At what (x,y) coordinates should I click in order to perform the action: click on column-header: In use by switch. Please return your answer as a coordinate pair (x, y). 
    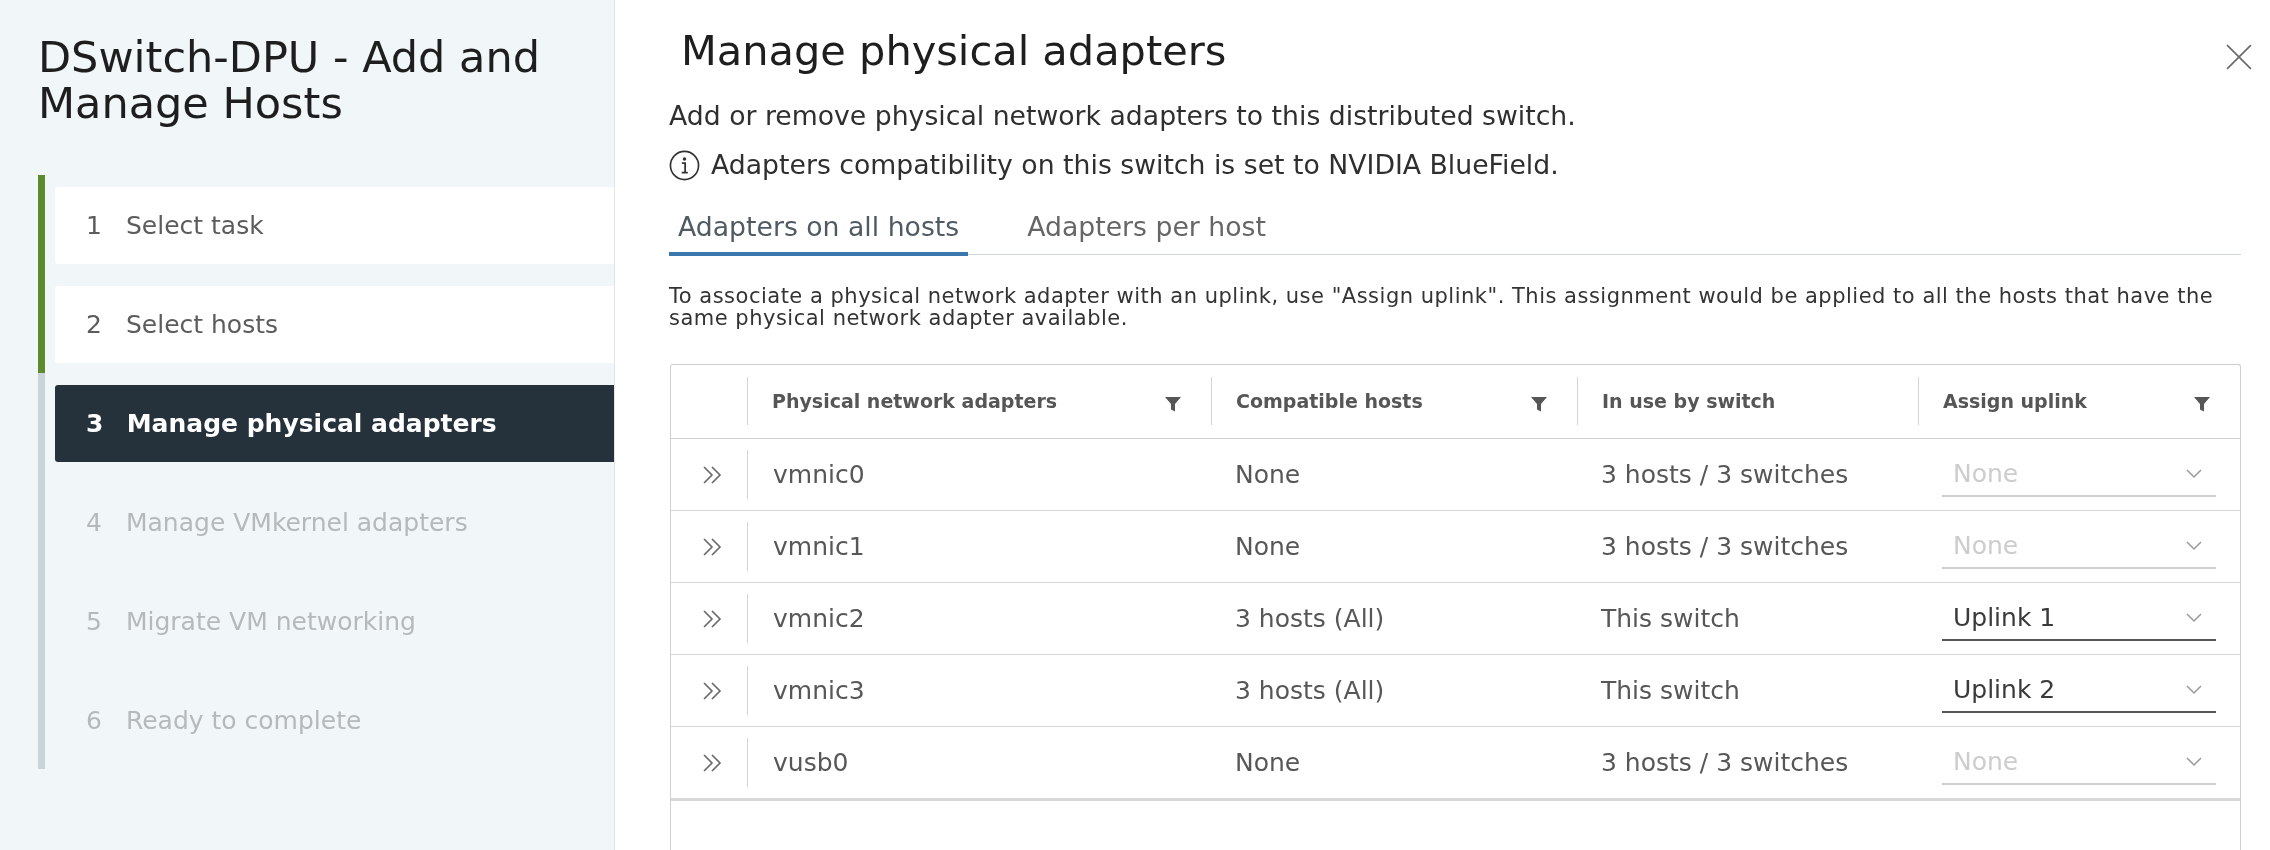
    Looking at the image, I should click on (1689, 401).